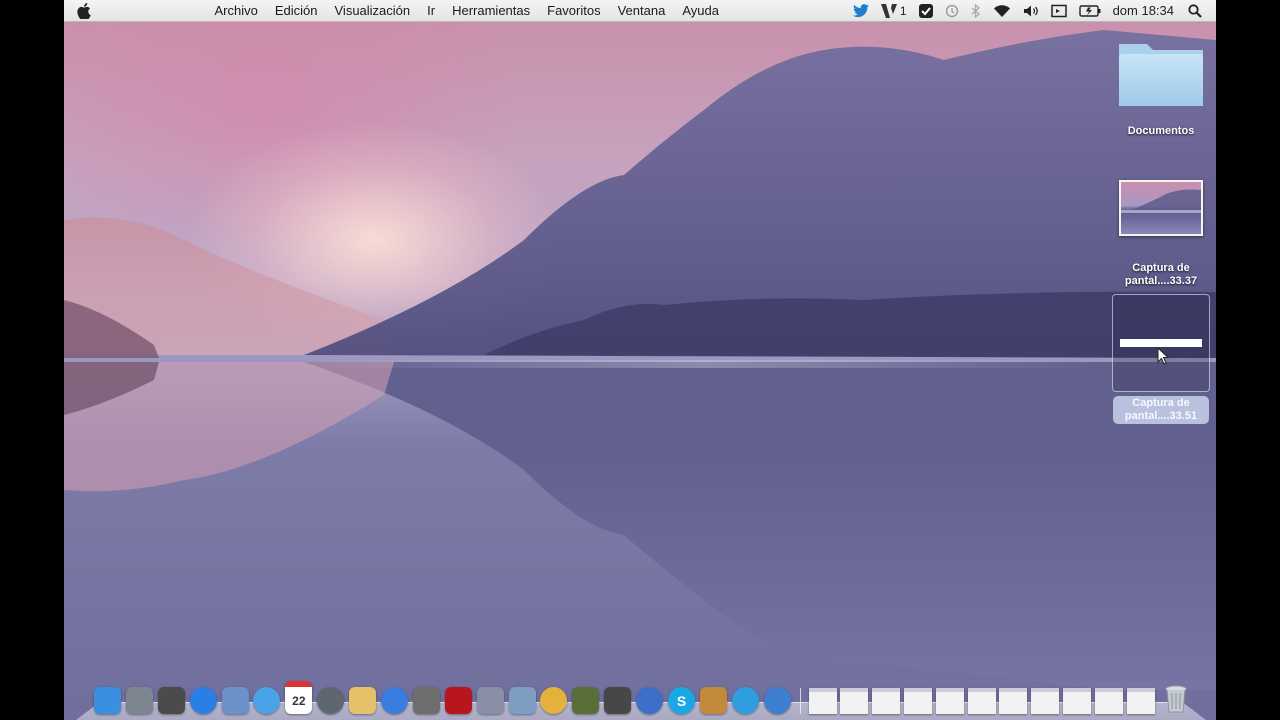 The width and height of the screenshot is (1280, 720). I want to click on menu-ir: Ir, so click(431, 10).